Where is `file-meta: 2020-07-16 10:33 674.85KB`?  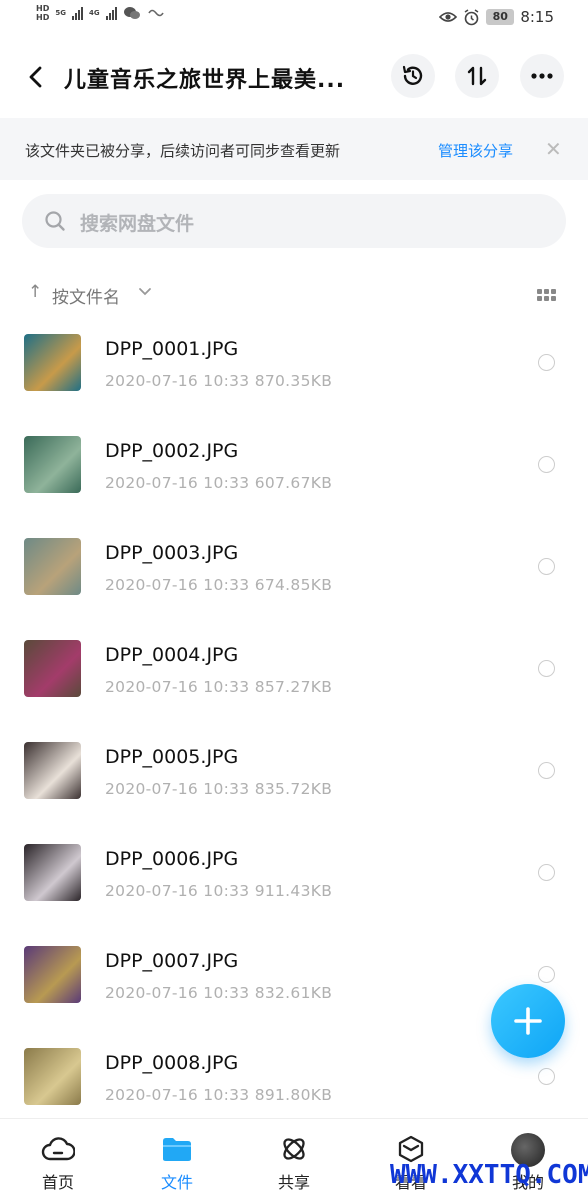 file-meta: 2020-07-16 10:33 674.85KB is located at coordinates (219, 585).